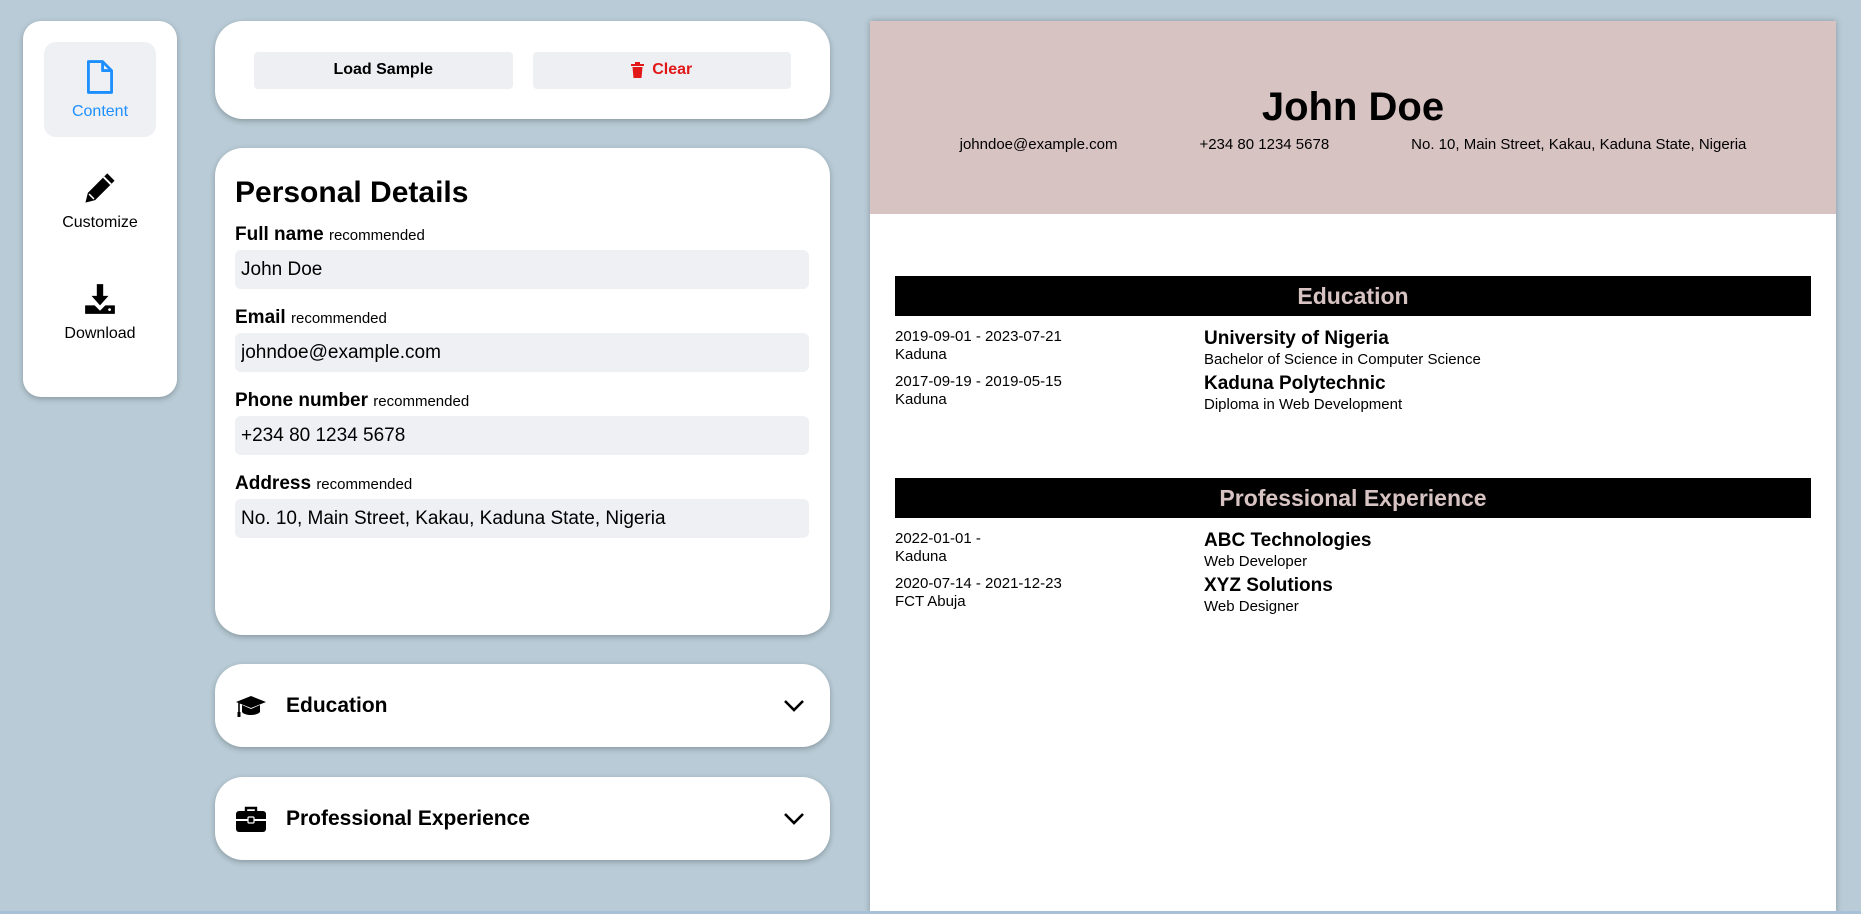 The height and width of the screenshot is (914, 1861). Describe the element at coordinates (251, 706) in the screenshot. I see `graduation-cap-icon` at that location.